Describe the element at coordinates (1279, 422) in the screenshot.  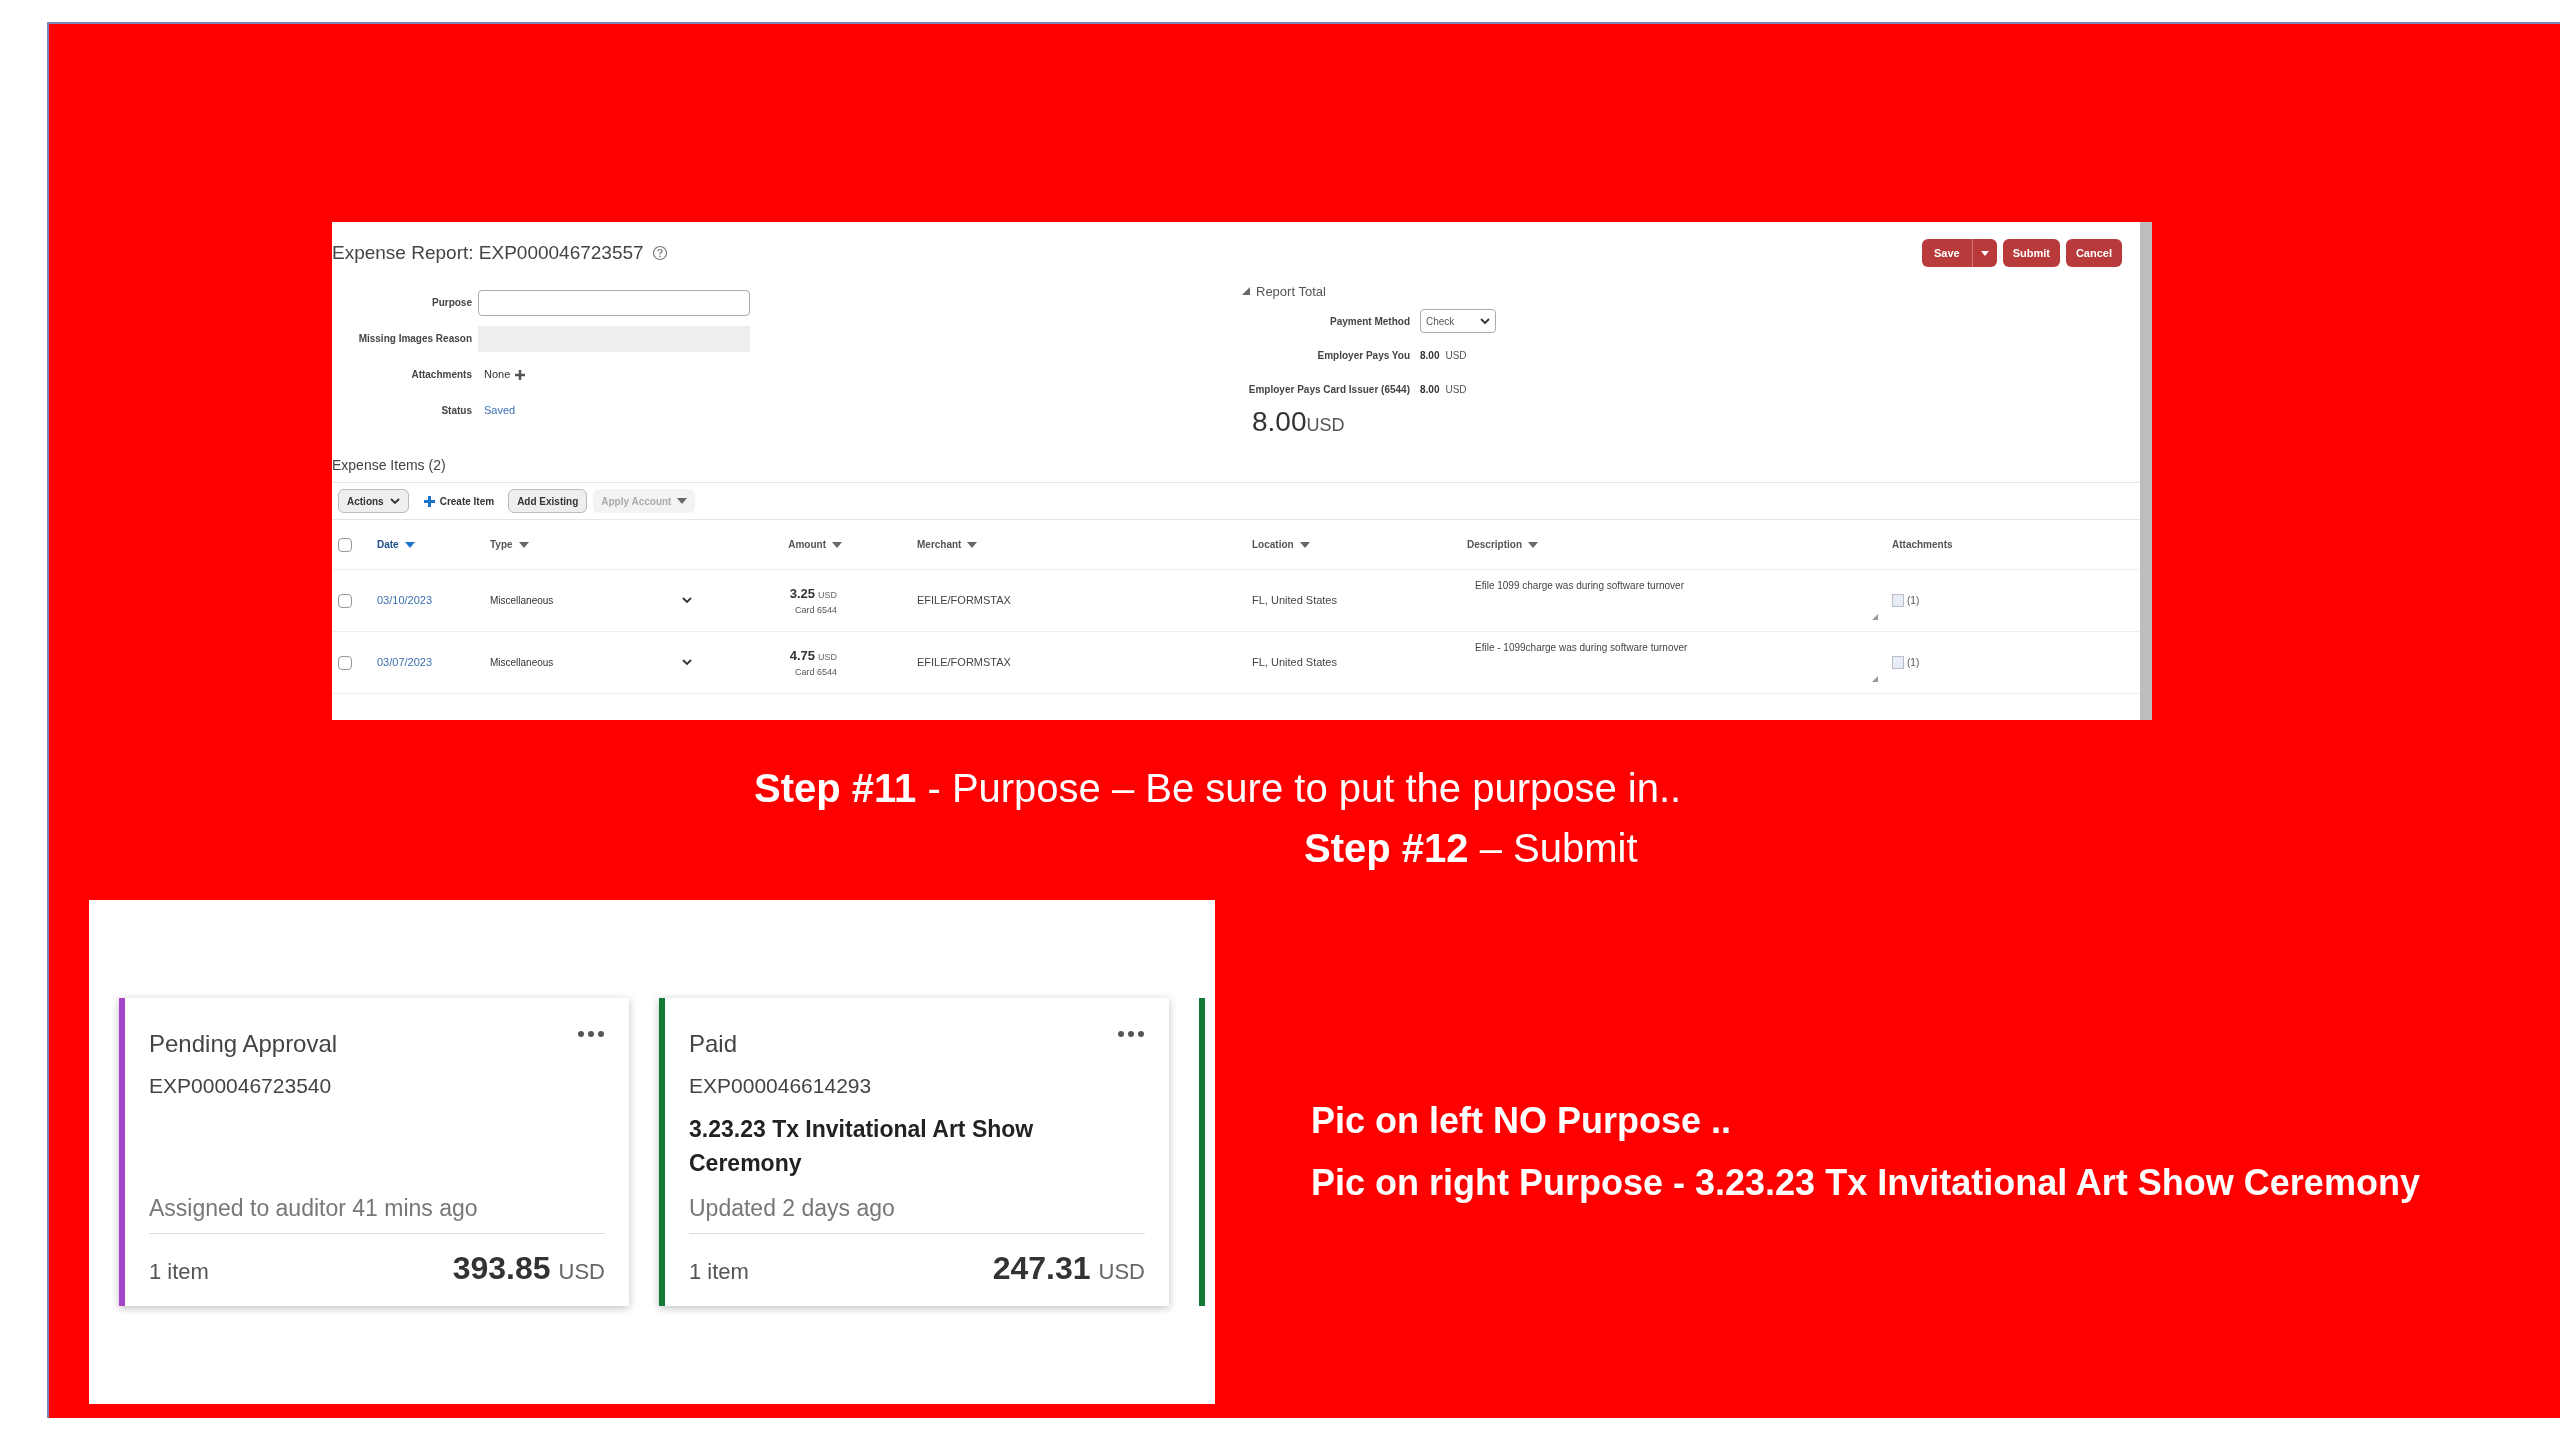
I see `report-total: 8.00` at that location.